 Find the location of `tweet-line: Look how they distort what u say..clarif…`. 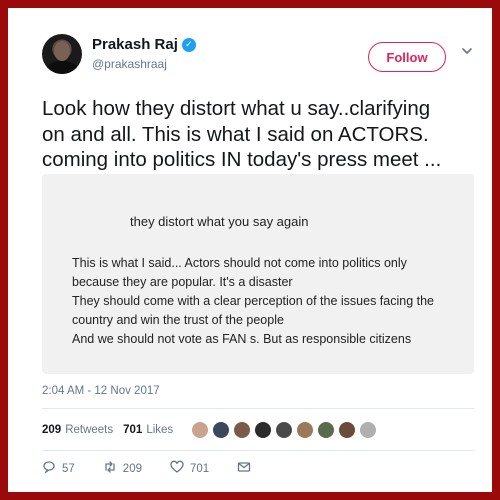

tweet-line: Look how they distort what u say..clarif… is located at coordinates (236, 108).